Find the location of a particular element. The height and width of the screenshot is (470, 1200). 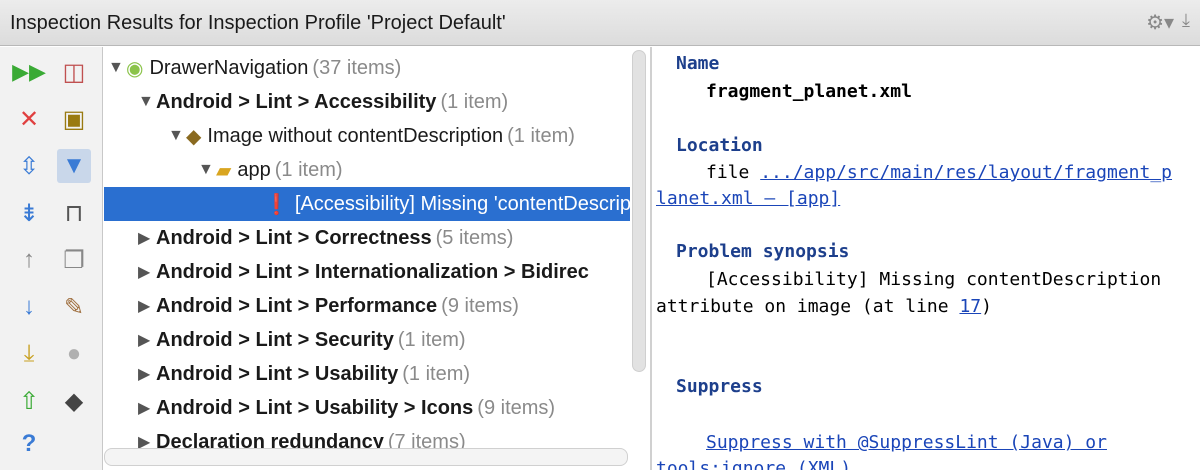

suppress-line-1: Suppress with @SuppressLint (Java) or is located at coordinates (906, 442).